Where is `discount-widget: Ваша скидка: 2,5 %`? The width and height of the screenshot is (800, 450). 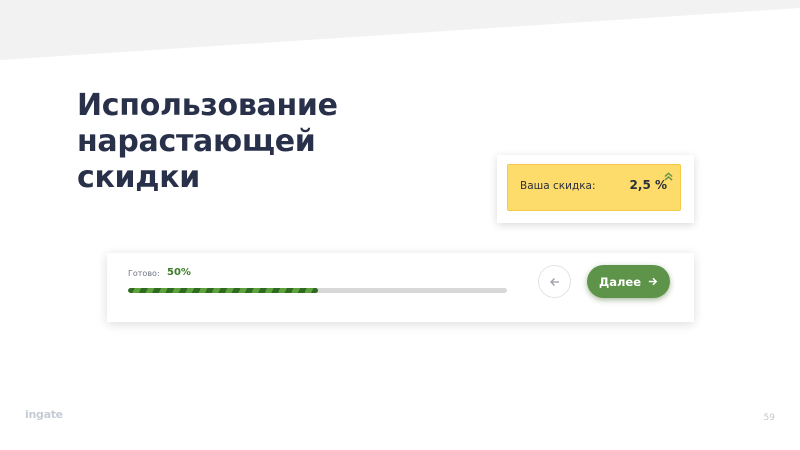 discount-widget: Ваша скидка: 2,5 % is located at coordinates (595, 189).